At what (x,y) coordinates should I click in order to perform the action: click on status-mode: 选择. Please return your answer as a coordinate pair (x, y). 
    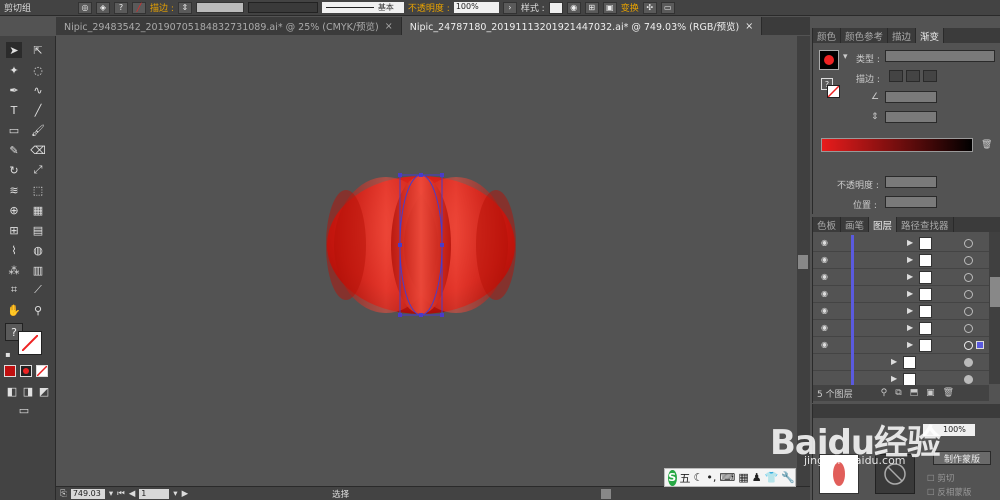
    Looking at the image, I should click on (340, 494).